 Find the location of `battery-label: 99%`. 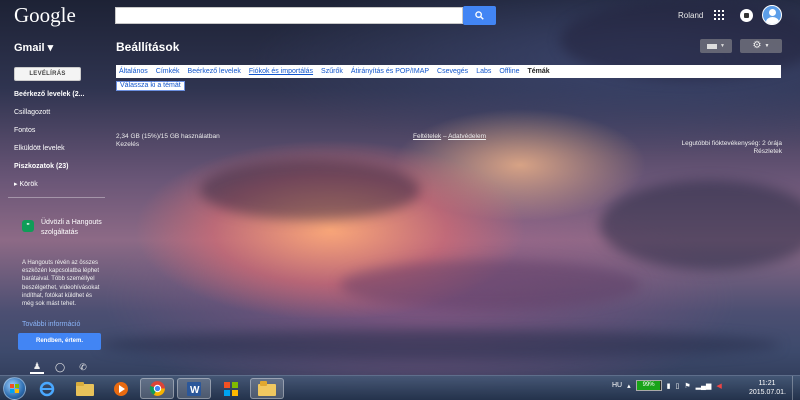

battery-label: 99% is located at coordinates (648, 385).